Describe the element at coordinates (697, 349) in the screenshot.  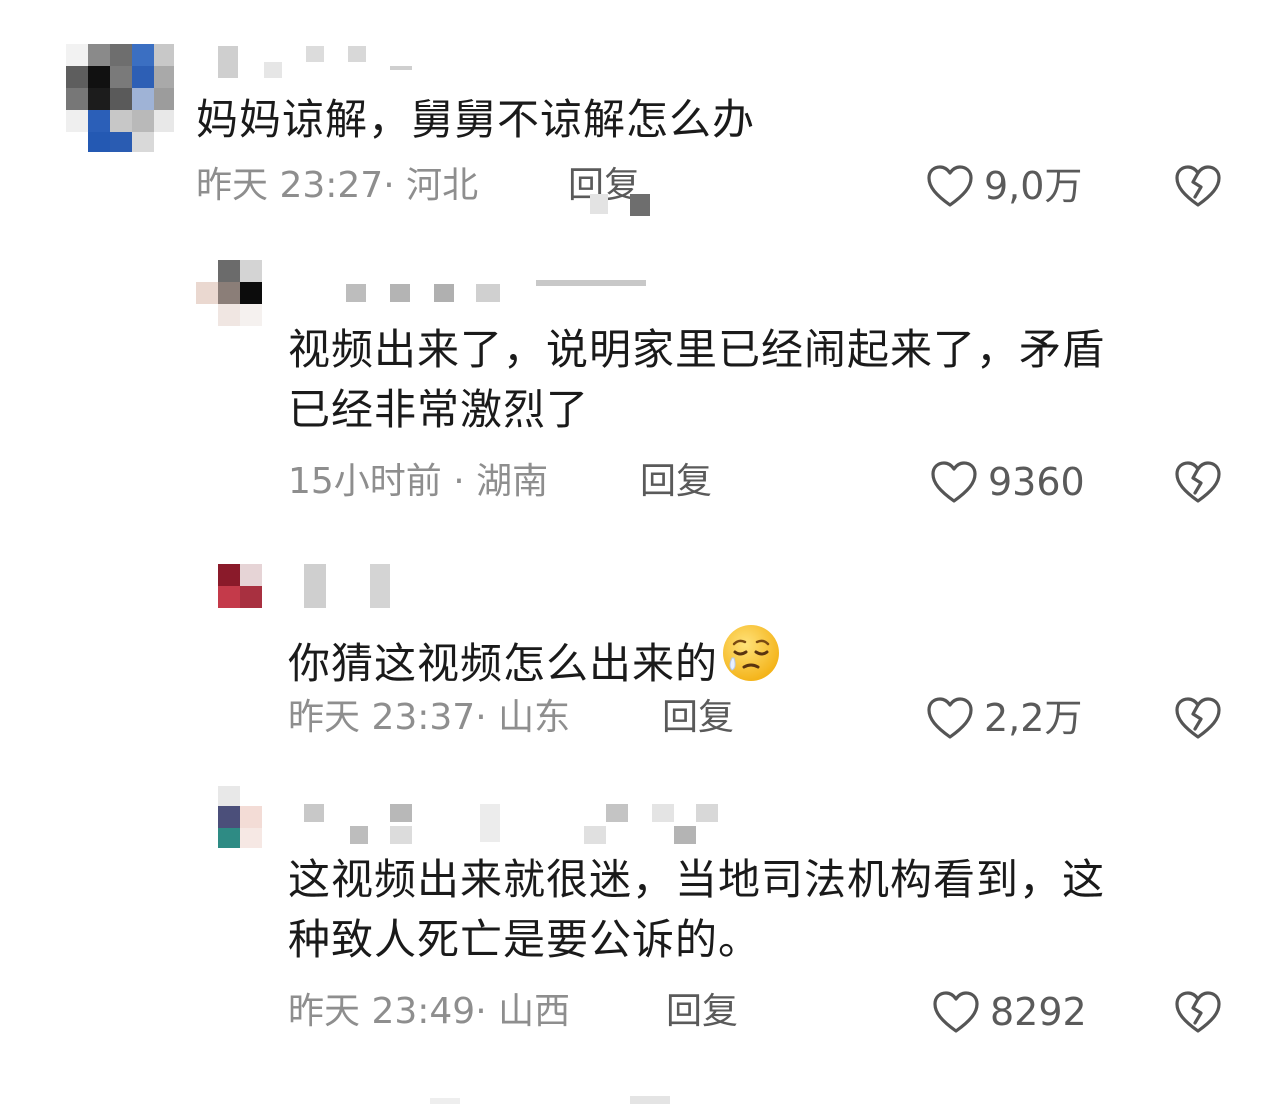
I see `comment-text-line1: 视频出来了，说明家里已经闹起来了，矛盾` at that location.